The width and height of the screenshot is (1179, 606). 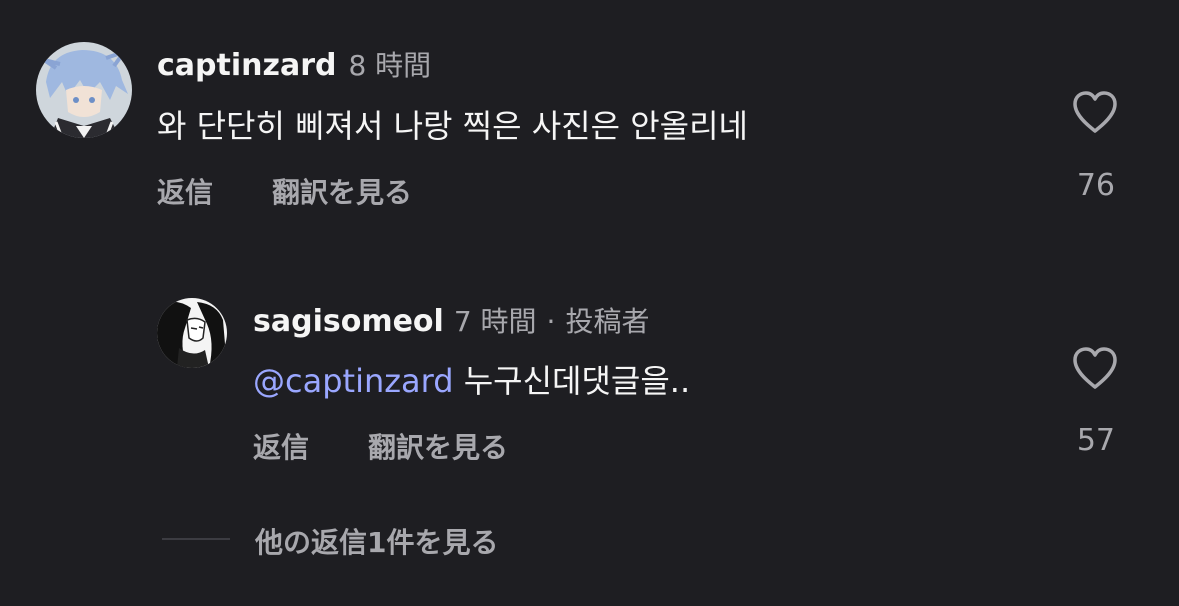 I want to click on reply-body: 누구신데댓글을.., so click(x=572, y=381).